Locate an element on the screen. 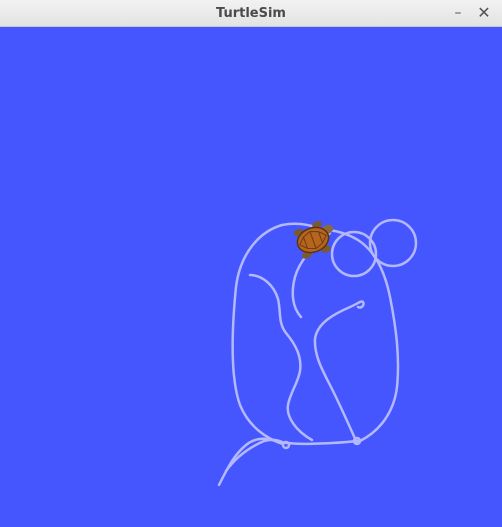  title-bar: TurtleSim – ✕ is located at coordinates (251, 13).